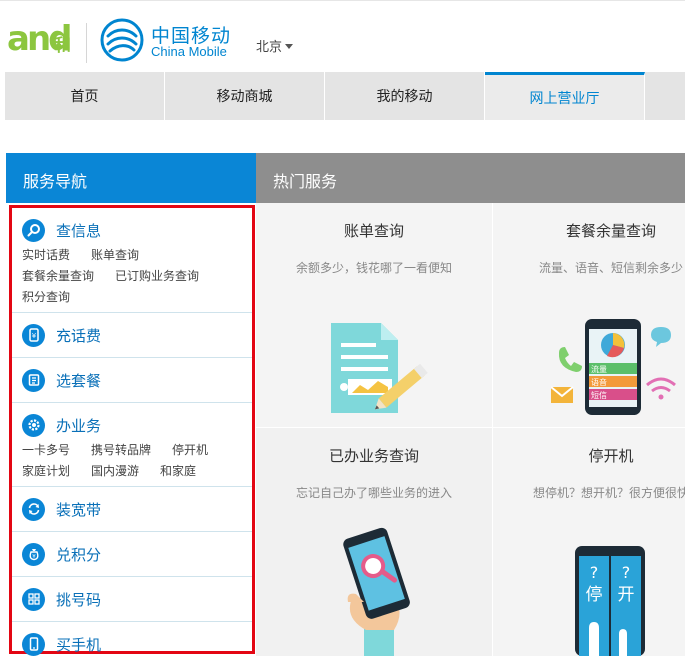  I want to click on phone-screen-row-data: 流量, so click(599, 369).